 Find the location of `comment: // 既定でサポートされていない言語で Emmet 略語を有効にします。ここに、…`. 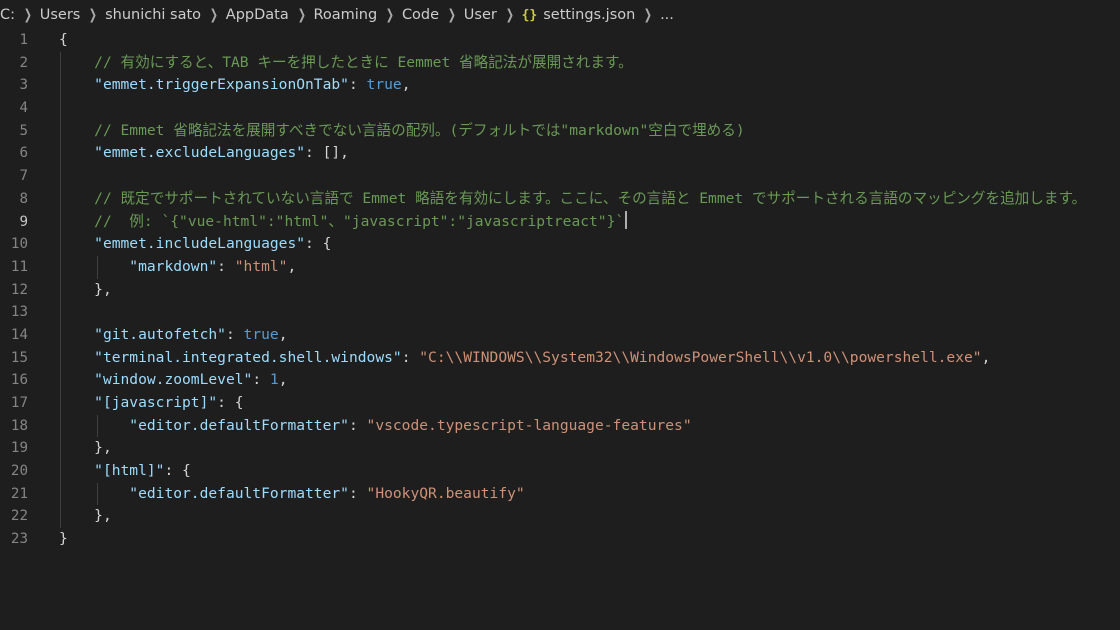

comment: // 既定でサポートされていない言語で Emmet 略語を有効にします。ここに、… is located at coordinates (590, 198).